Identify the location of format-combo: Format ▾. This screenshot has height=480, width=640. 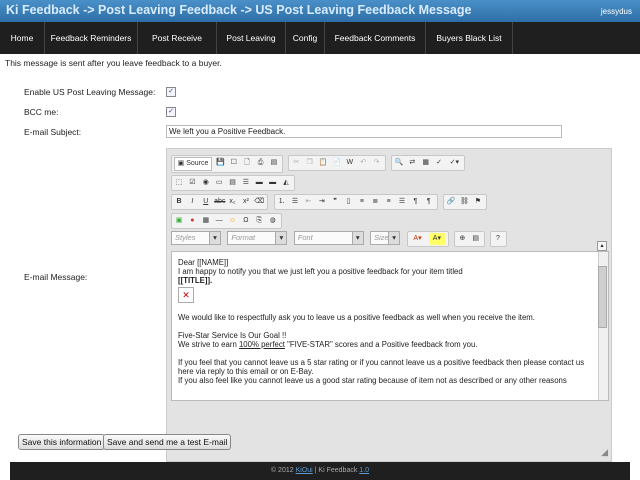
(257, 238).